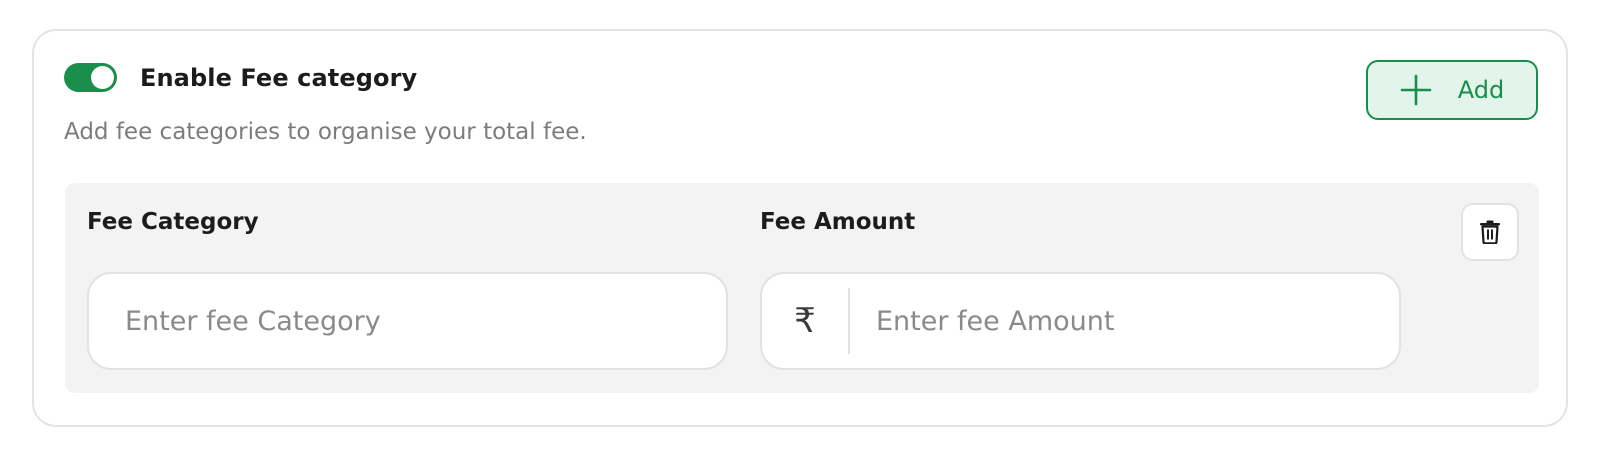 The width and height of the screenshot is (1600, 450). I want to click on rupee-icon: ₹, so click(806, 321).